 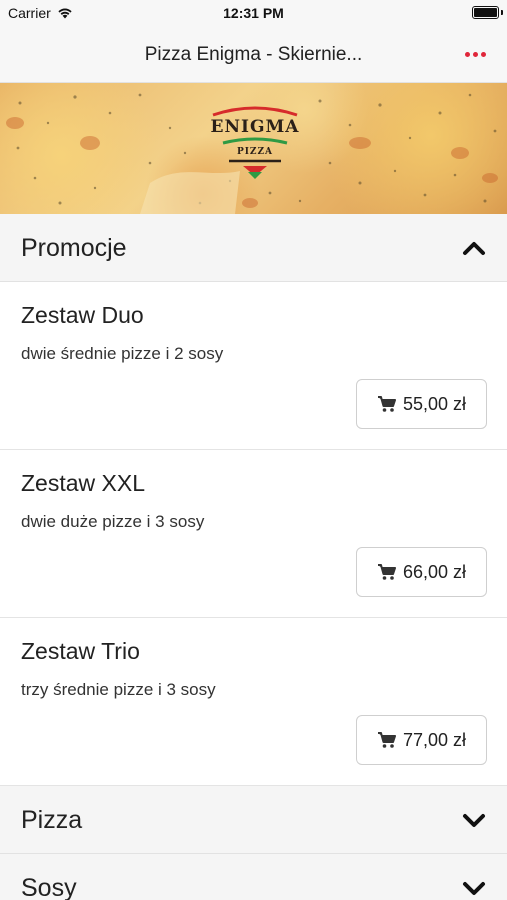 What do you see at coordinates (485, 12) in the screenshot?
I see `battery-icon` at bounding box center [485, 12].